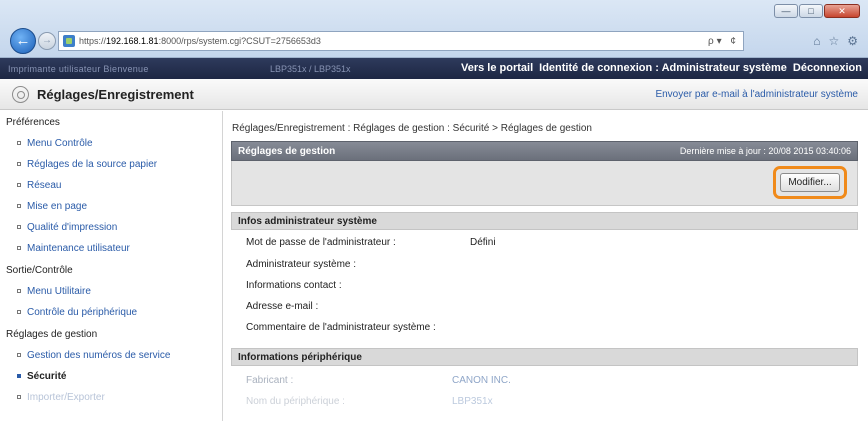 The height and width of the screenshot is (421, 868). What do you see at coordinates (20, 94) in the screenshot?
I see `settings-gear-icon` at bounding box center [20, 94].